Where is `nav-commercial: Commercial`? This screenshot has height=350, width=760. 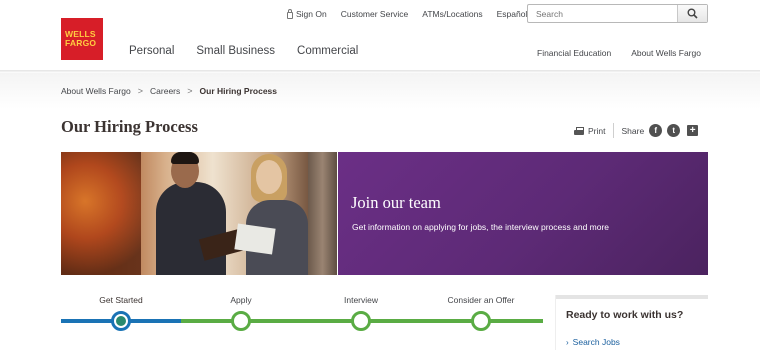 nav-commercial: Commercial is located at coordinates (327, 51).